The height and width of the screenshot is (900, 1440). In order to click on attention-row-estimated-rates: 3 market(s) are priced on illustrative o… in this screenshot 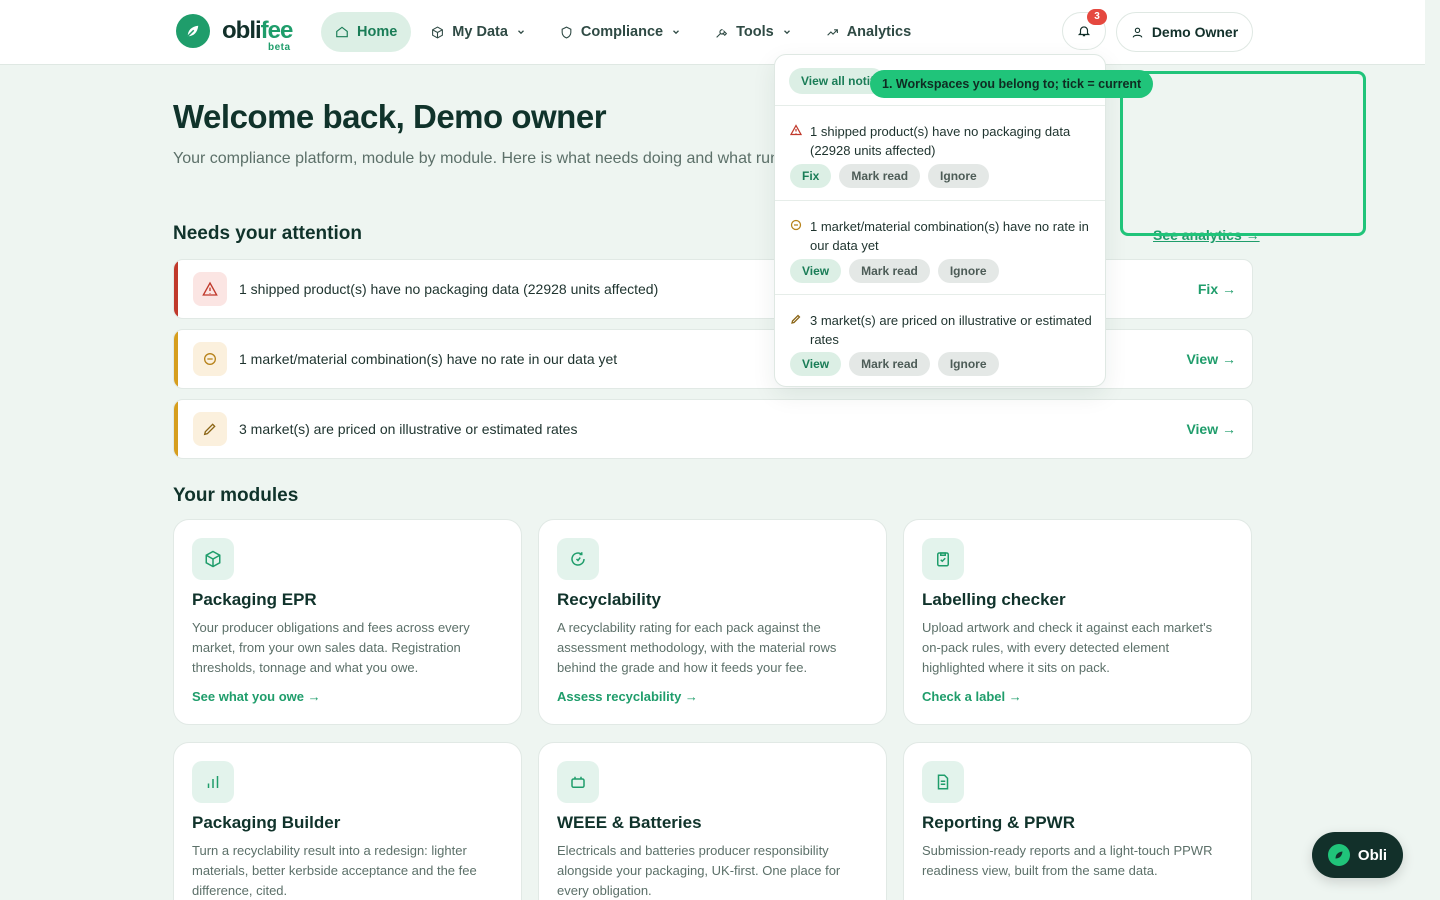, I will do `click(713, 429)`.